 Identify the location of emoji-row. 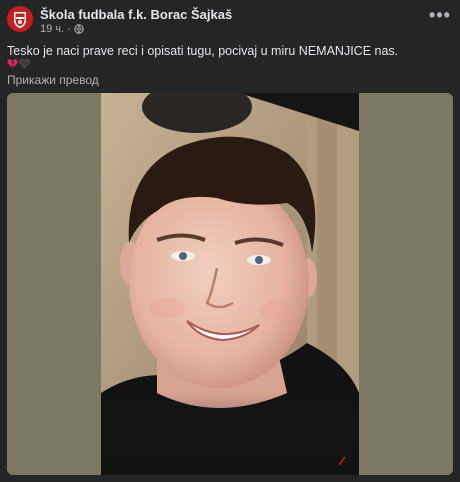
(18, 63).